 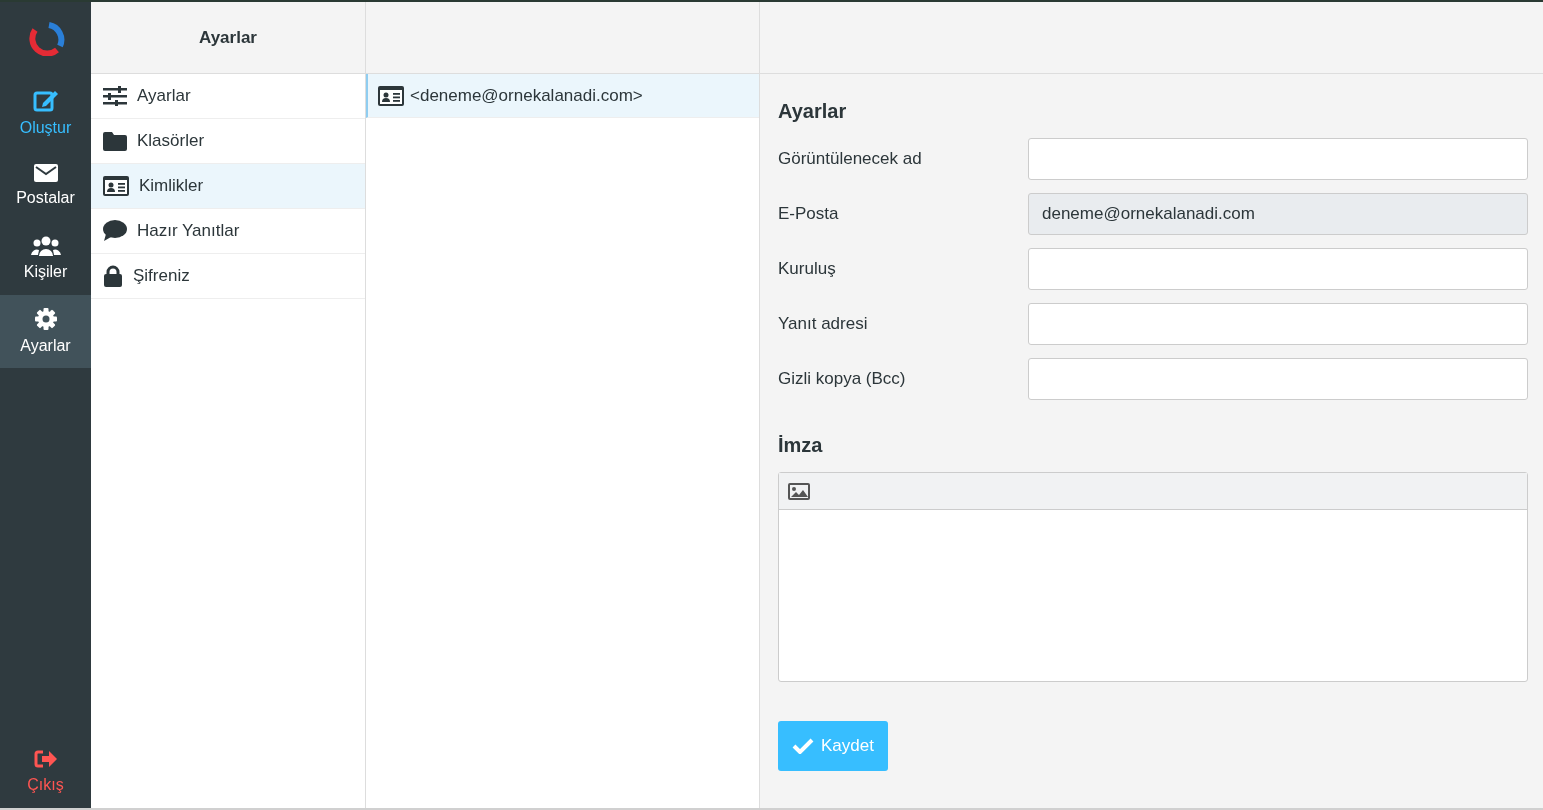 I want to click on logout-link: Çıkış, so click(x=45, y=771).